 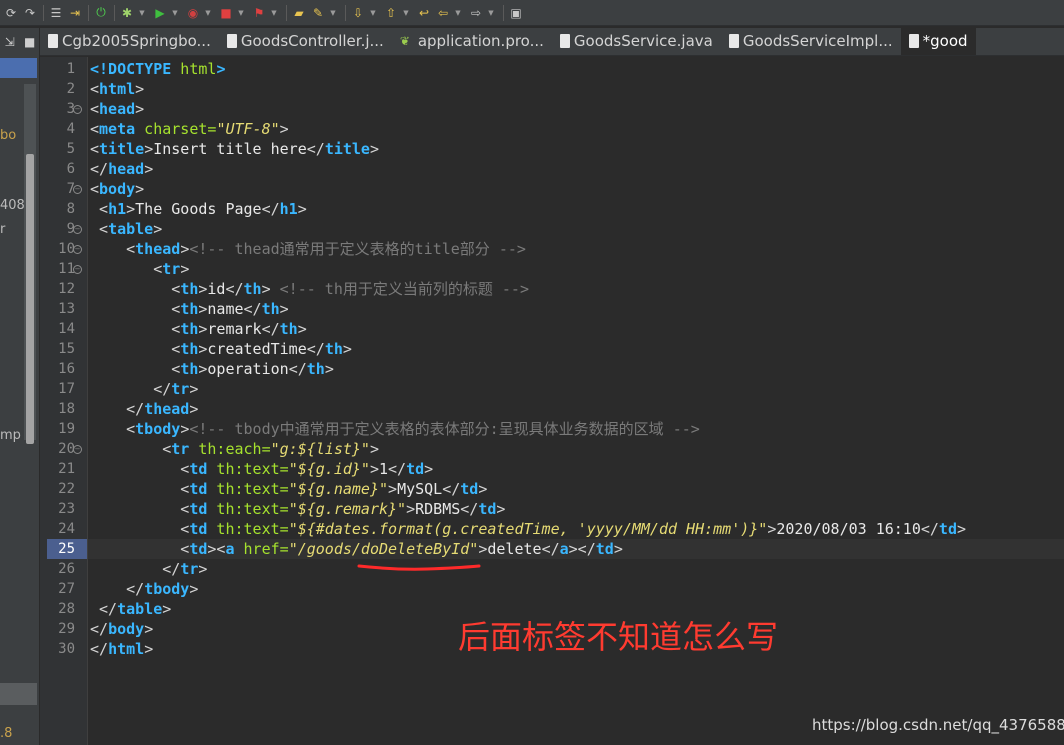 What do you see at coordinates (101, 13) in the screenshot?
I see `debug-icon: ⏻` at bounding box center [101, 13].